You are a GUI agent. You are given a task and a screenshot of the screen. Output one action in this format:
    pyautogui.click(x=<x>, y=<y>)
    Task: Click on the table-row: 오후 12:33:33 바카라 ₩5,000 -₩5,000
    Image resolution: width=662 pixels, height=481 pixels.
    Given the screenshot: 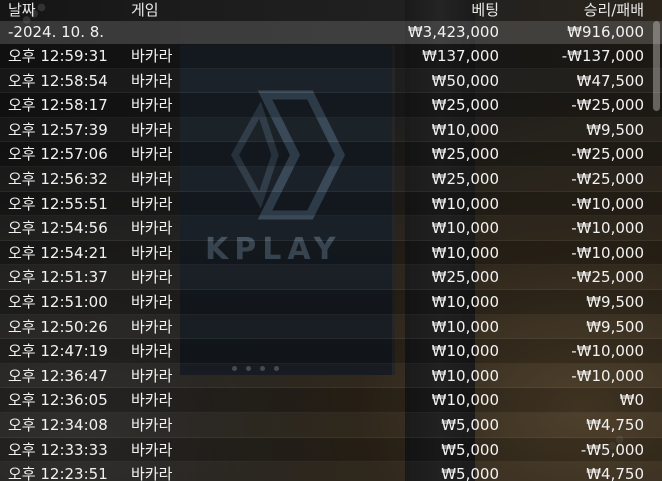 What is the action you would take?
    pyautogui.click(x=331, y=450)
    